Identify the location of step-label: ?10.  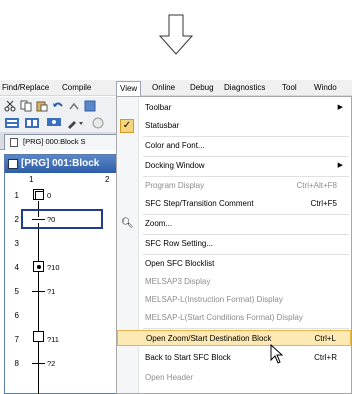
(53, 267).